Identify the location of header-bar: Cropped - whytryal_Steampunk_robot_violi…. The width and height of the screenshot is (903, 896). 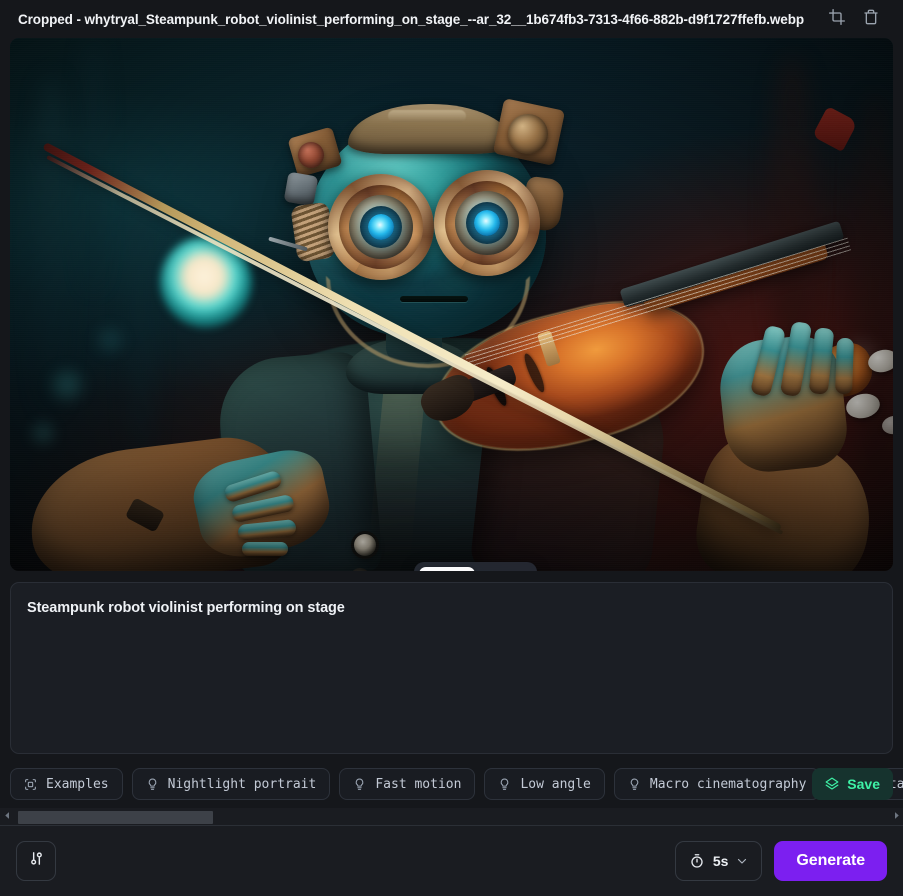
(451, 19).